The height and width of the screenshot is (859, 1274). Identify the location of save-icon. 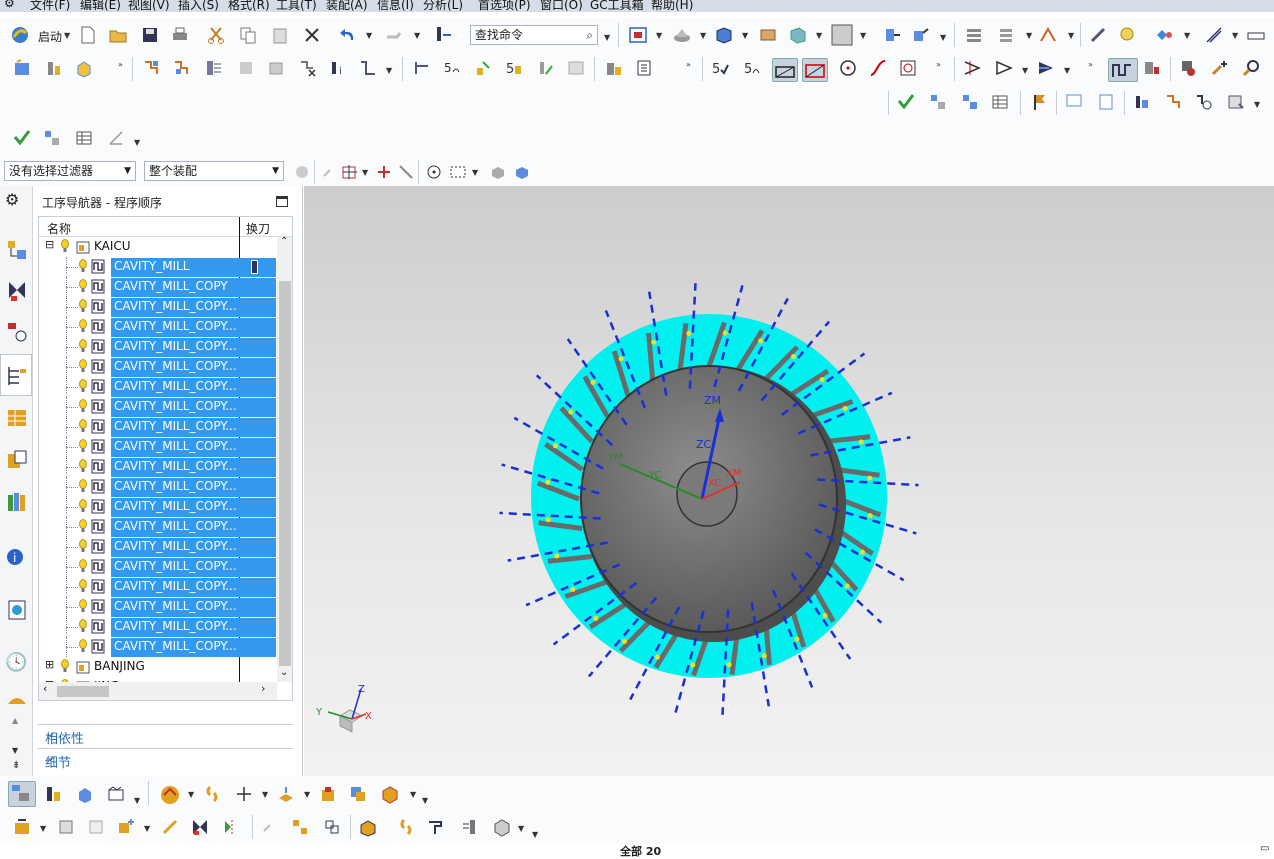
(150, 35).